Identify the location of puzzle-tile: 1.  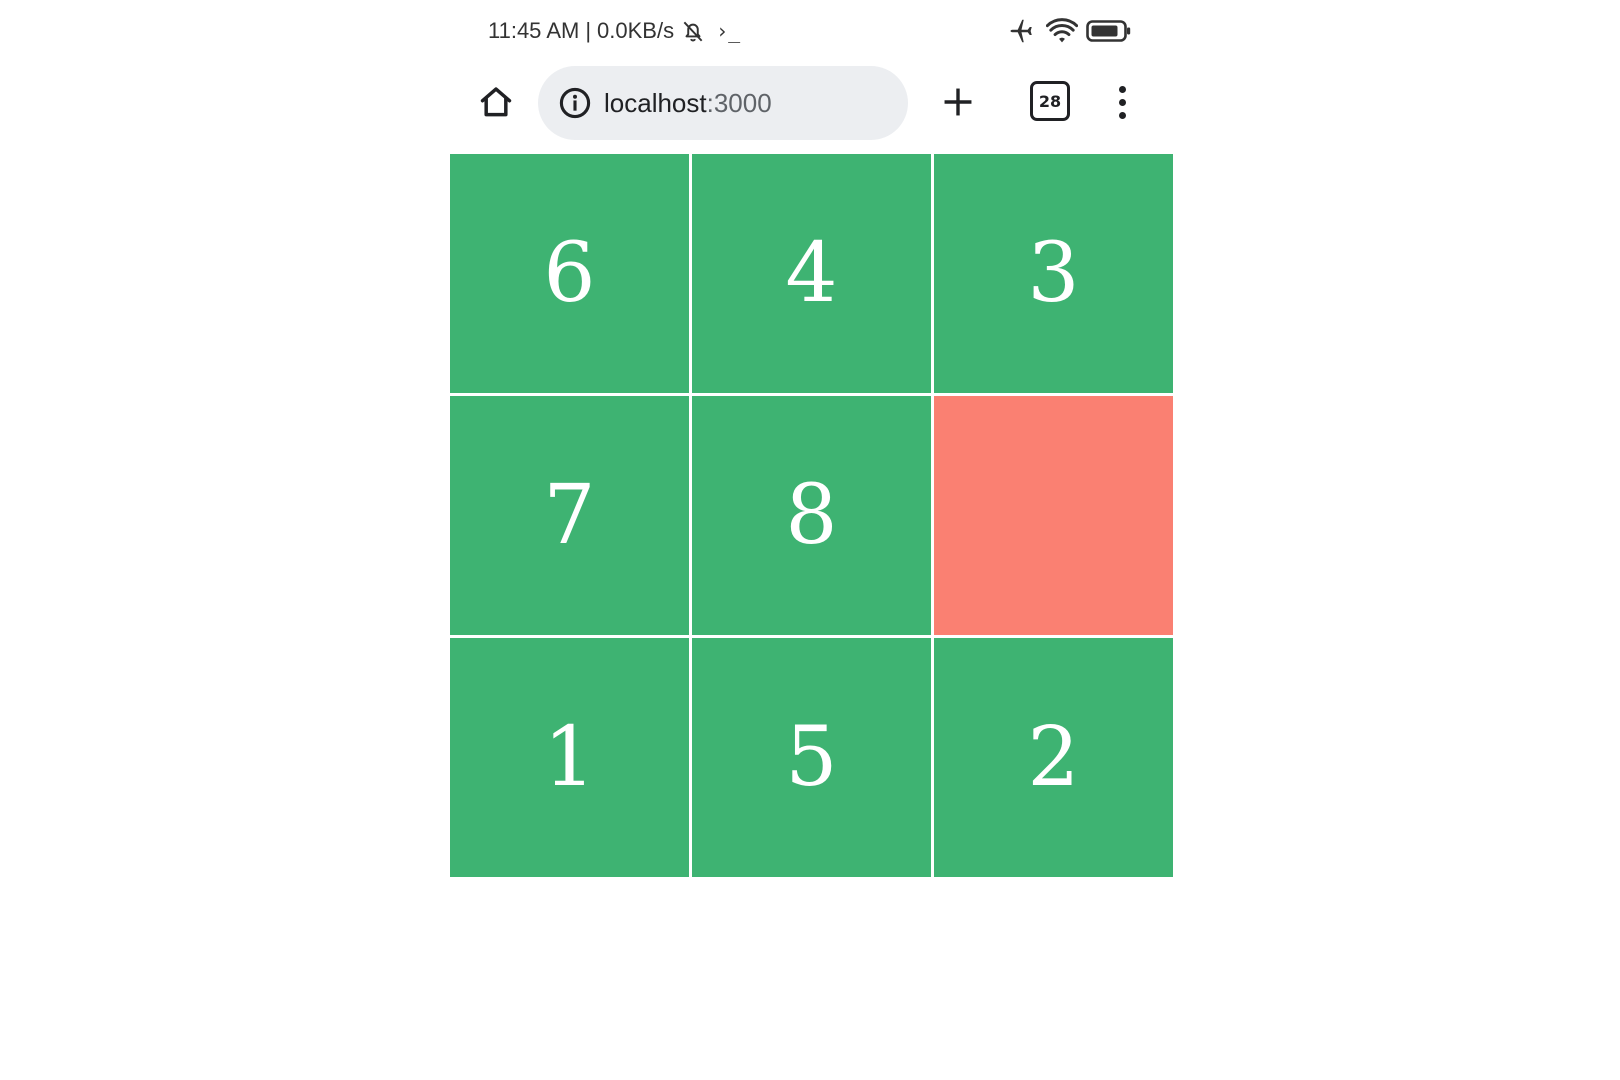
(569, 757).